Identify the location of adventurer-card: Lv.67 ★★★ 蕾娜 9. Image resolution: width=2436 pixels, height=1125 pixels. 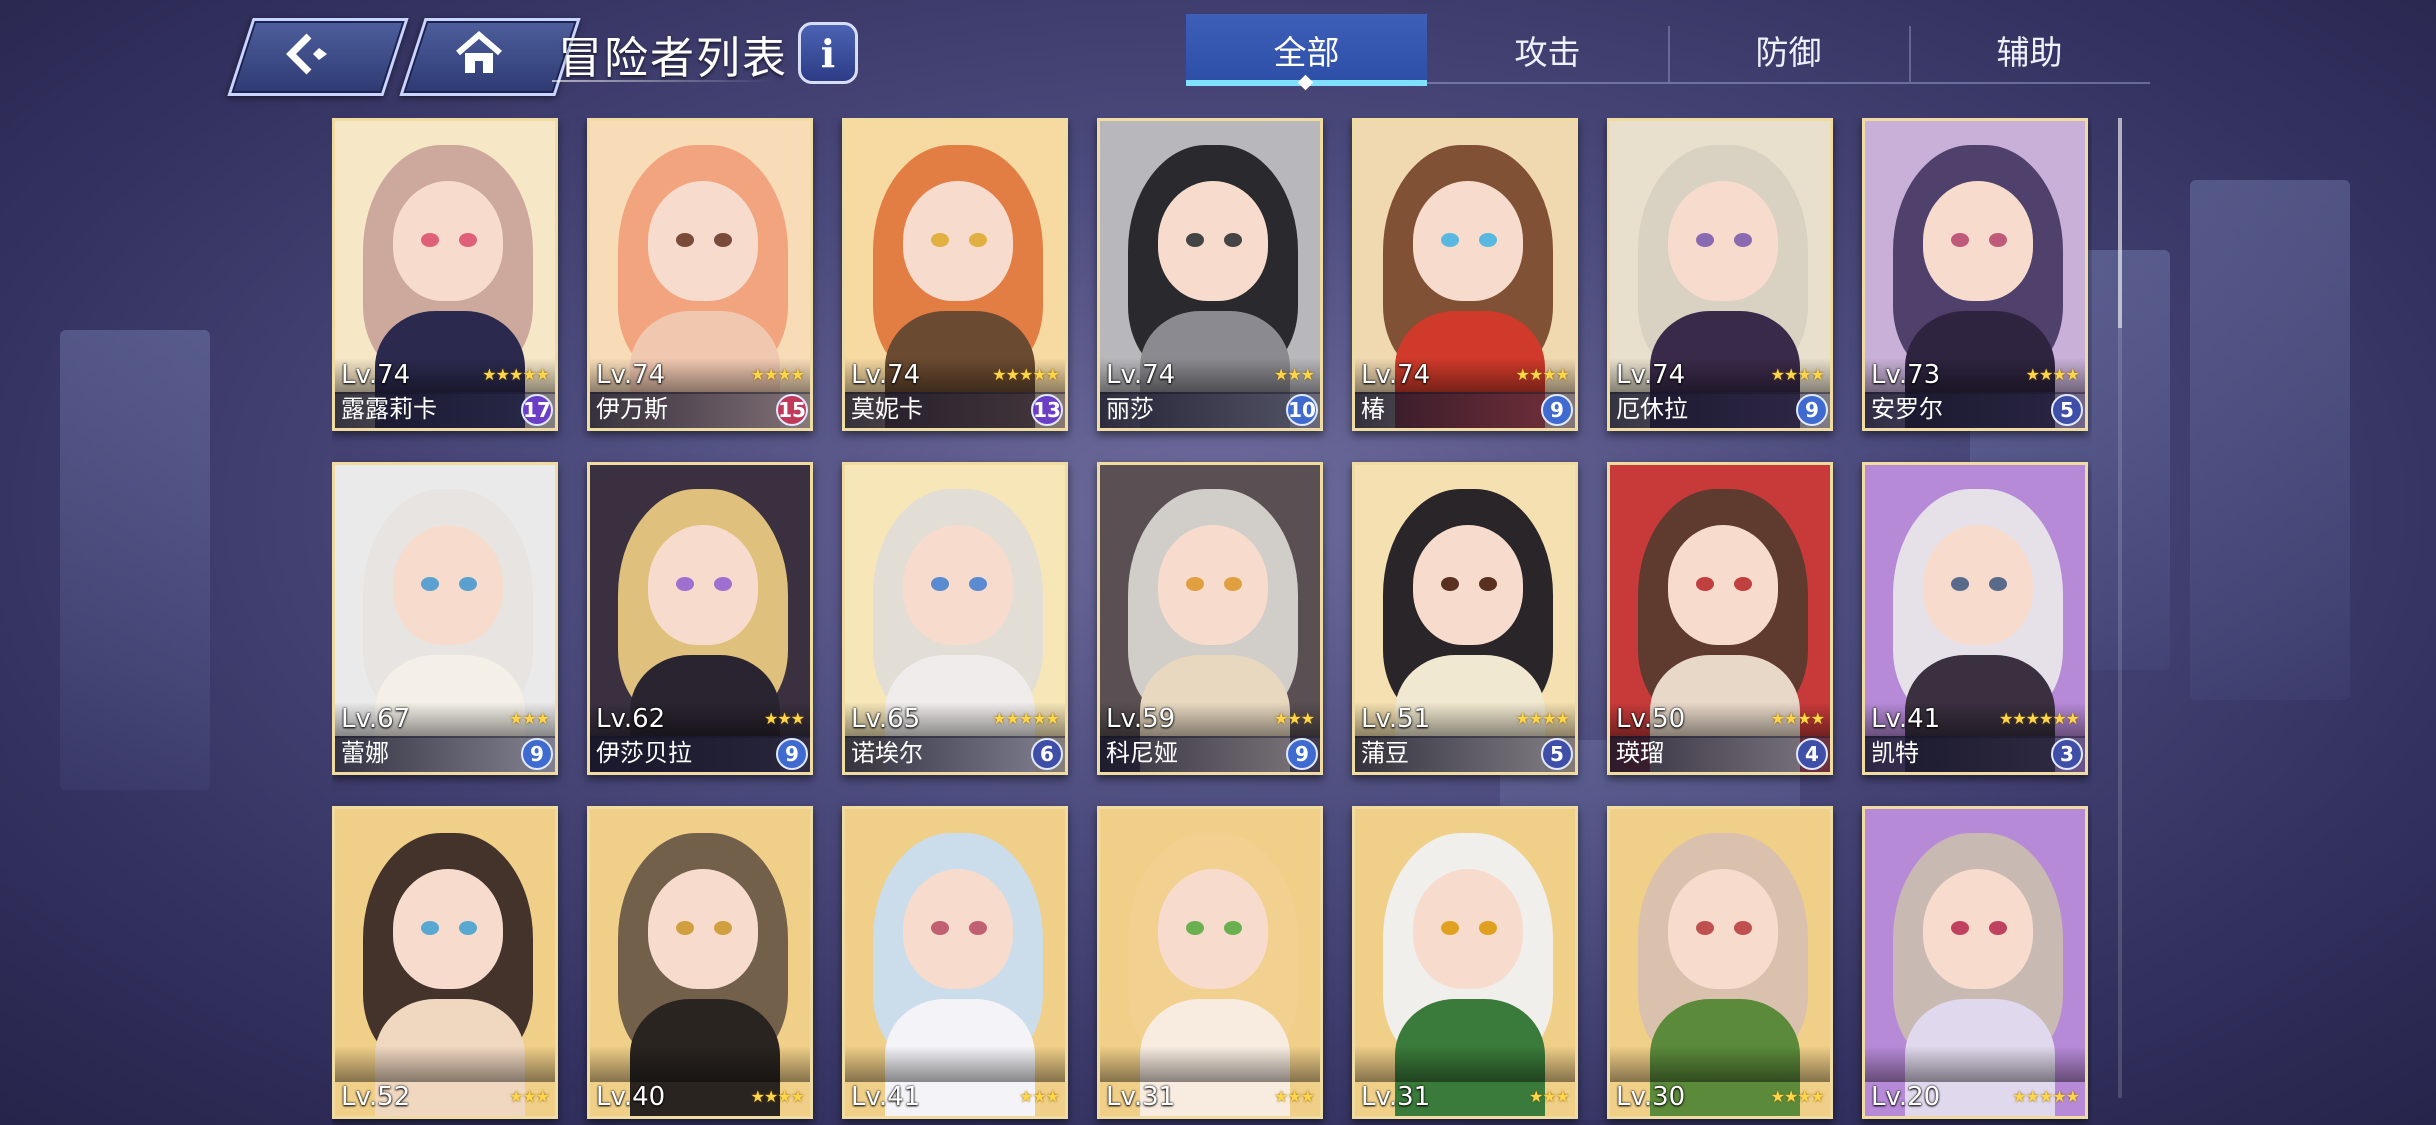
(445, 618).